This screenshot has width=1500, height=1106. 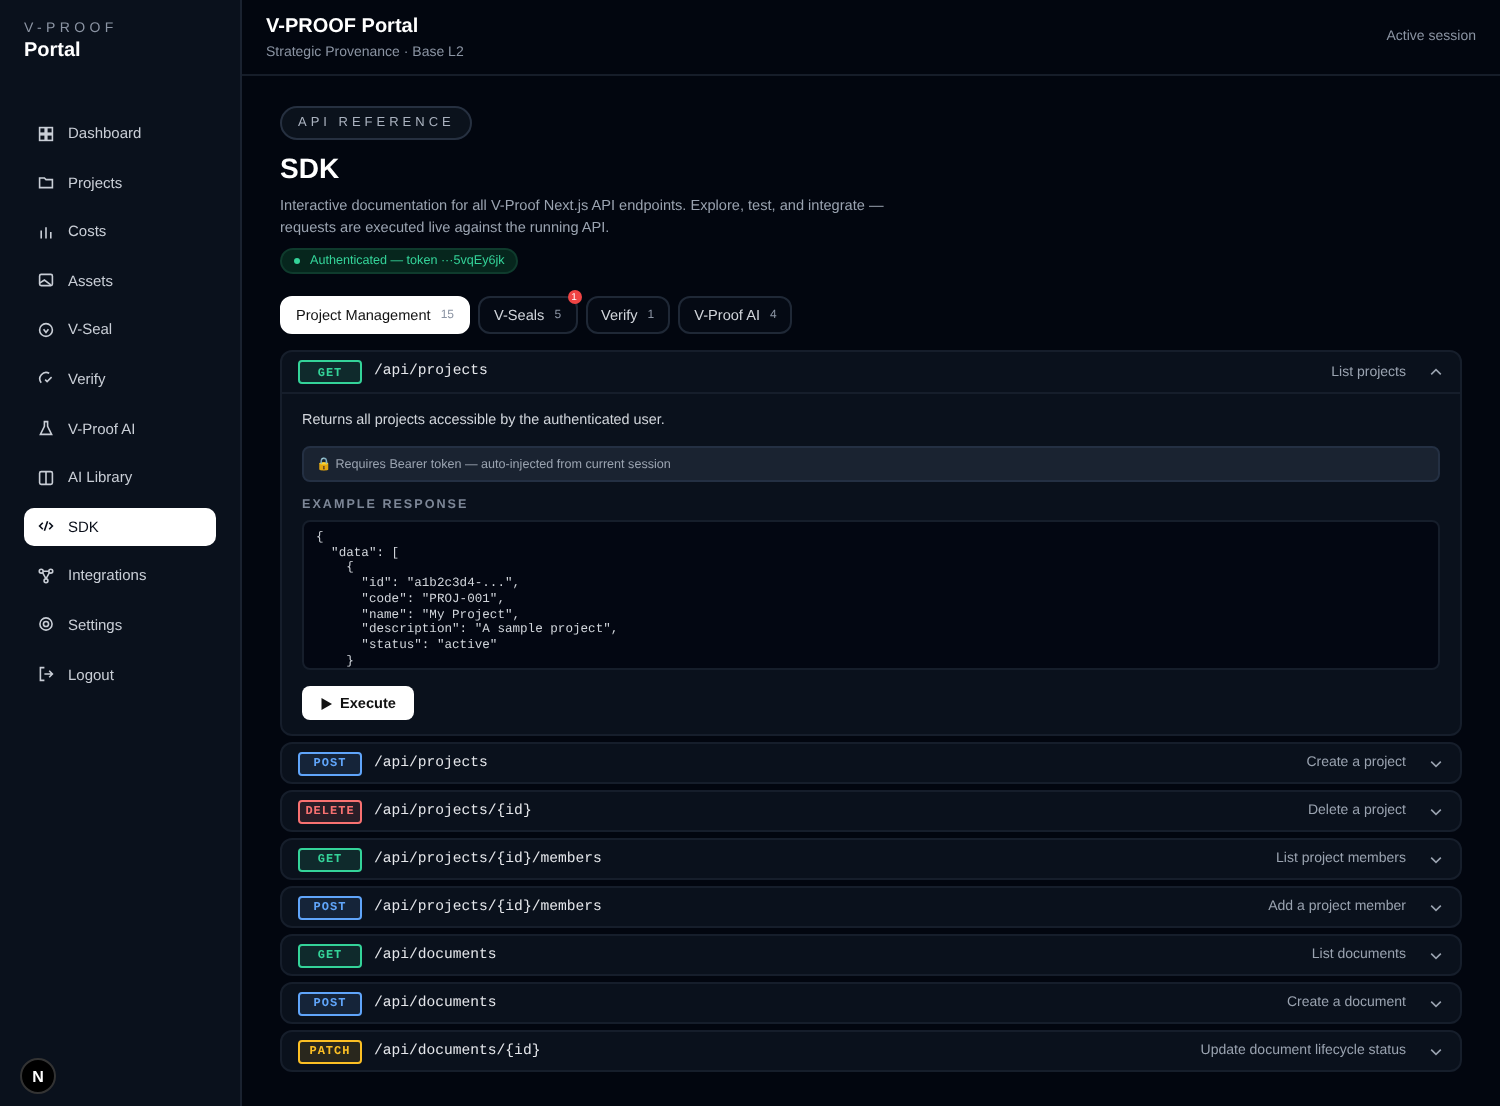 What do you see at coordinates (53, 51) in the screenshot?
I see `brand-title: Portal` at bounding box center [53, 51].